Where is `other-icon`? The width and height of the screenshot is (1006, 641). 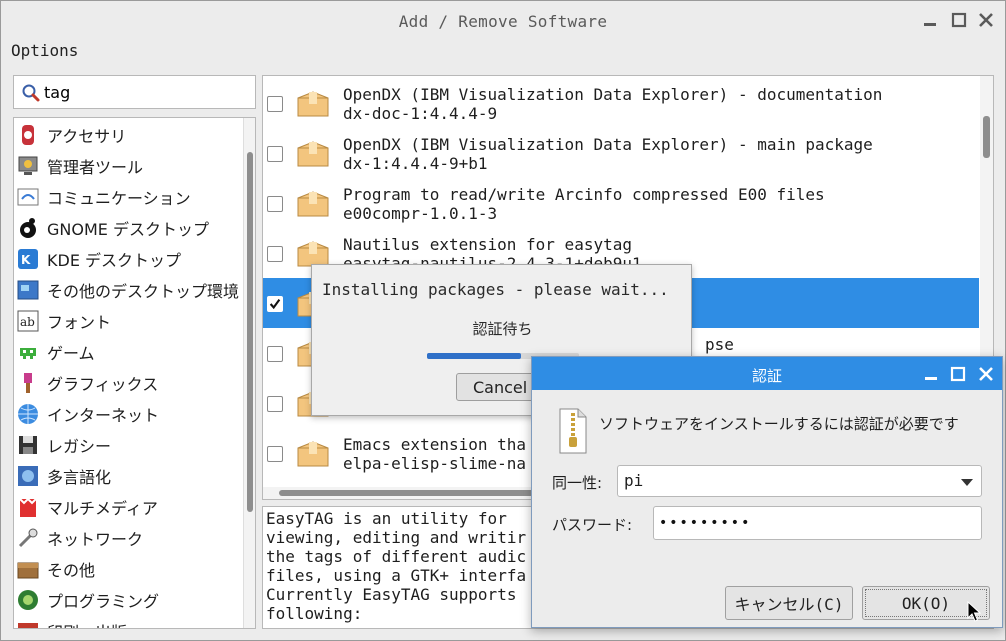 other-icon is located at coordinates (28, 570).